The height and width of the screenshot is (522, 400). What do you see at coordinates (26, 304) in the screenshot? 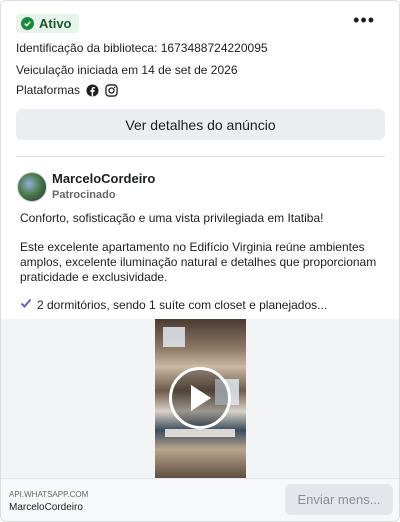
I see `checkmark-icon` at bounding box center [26, 304].